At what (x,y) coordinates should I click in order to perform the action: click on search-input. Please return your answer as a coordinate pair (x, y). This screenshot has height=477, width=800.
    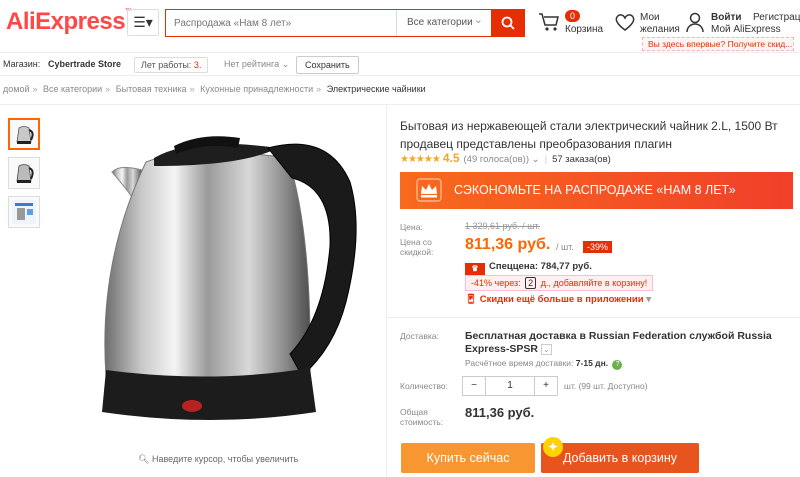
    Looking at the image, I should click on (281, 23).